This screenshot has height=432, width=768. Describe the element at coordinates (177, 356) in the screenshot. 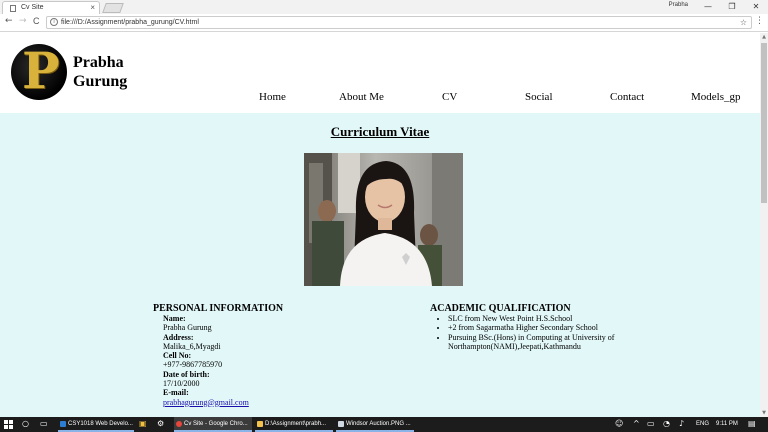

I see `cell-label: Cell No:` at that location.